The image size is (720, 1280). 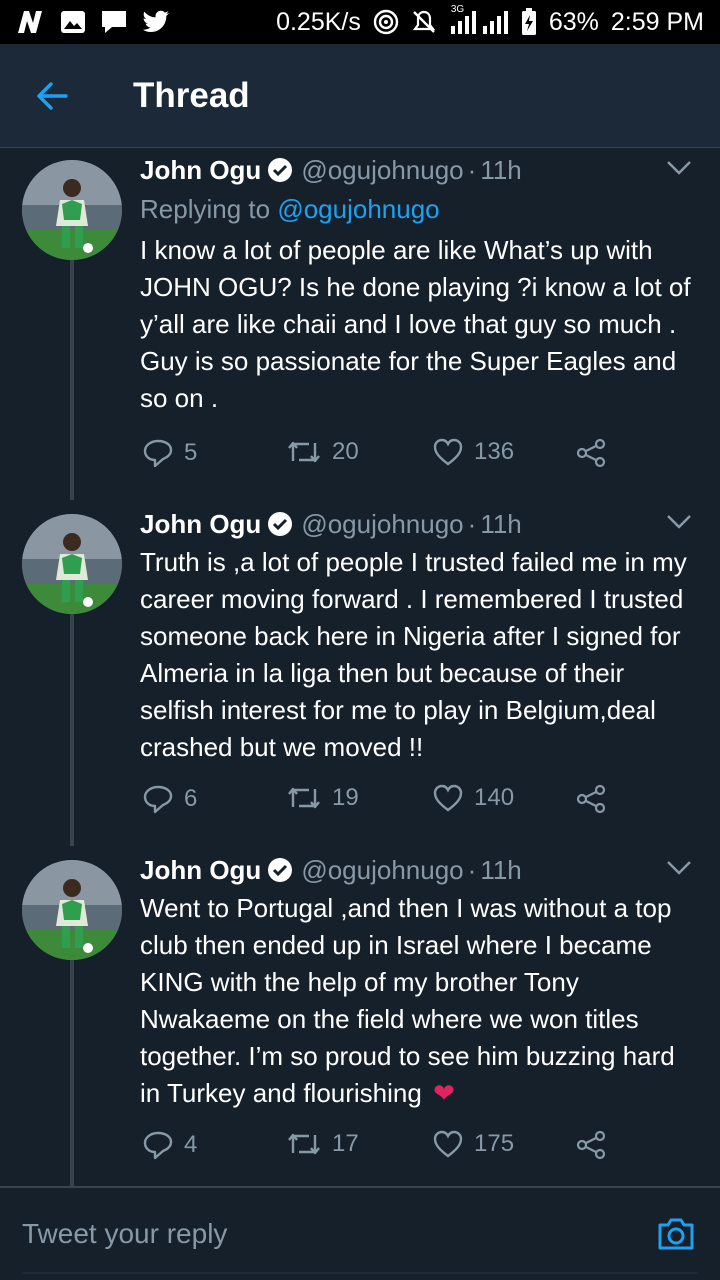 What do you see at coordinates (358, 209) in the screenshot?
I see `replying-mention: @ogujohnugo` at bounding box center [358, 209].